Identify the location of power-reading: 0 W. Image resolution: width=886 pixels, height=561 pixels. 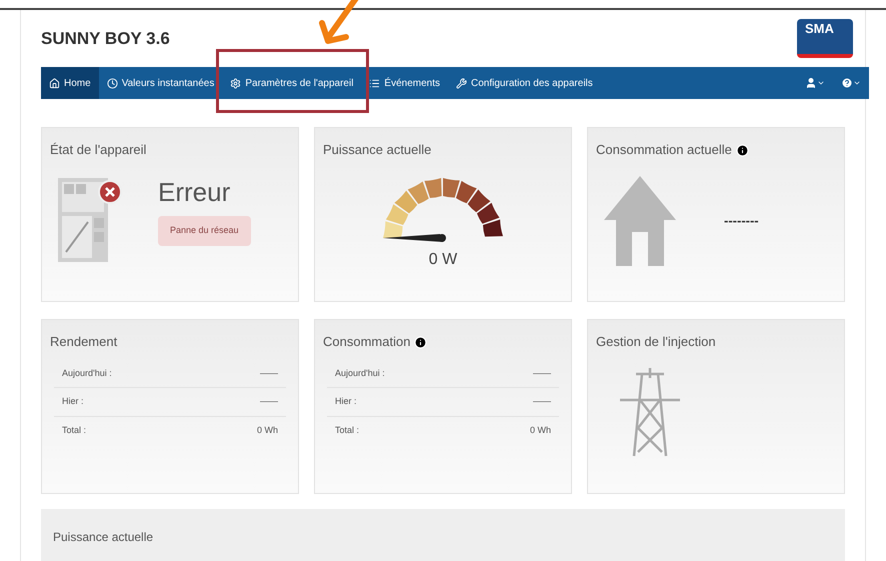
(443, 260).